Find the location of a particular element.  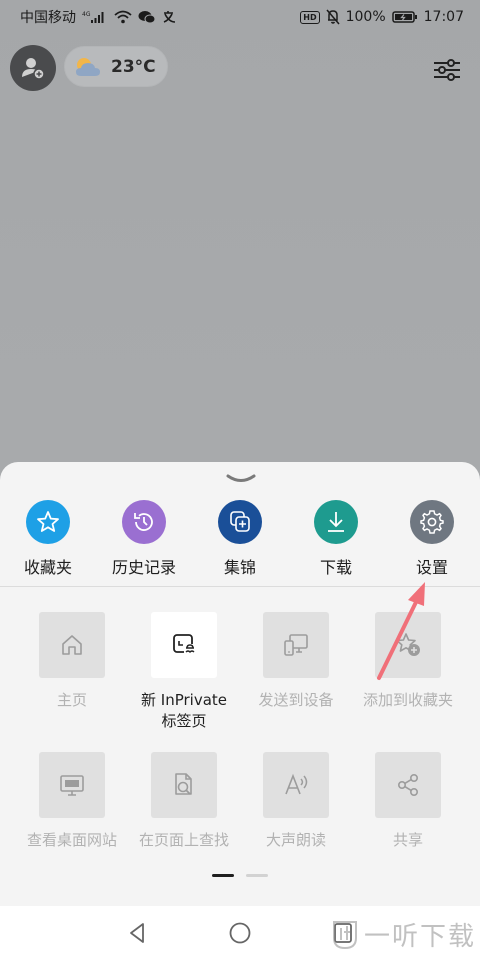

page-settings-button is located at coordinates (447, 70).